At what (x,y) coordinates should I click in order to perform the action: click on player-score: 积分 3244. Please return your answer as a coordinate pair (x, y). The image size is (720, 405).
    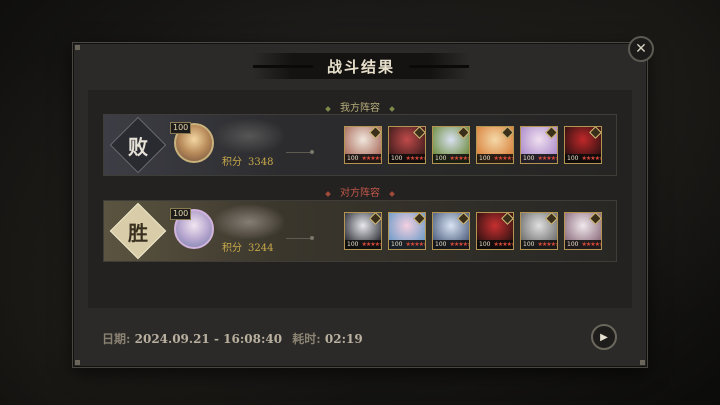
    Looking at the image, I should click on (247, 246).